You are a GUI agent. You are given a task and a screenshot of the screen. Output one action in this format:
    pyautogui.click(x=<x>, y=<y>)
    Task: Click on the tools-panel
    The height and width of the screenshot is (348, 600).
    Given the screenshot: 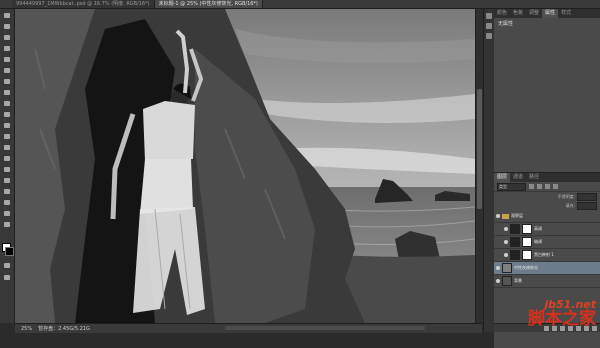 What is the action you would take?
    pyautogui.click(x=7, y=166)
    